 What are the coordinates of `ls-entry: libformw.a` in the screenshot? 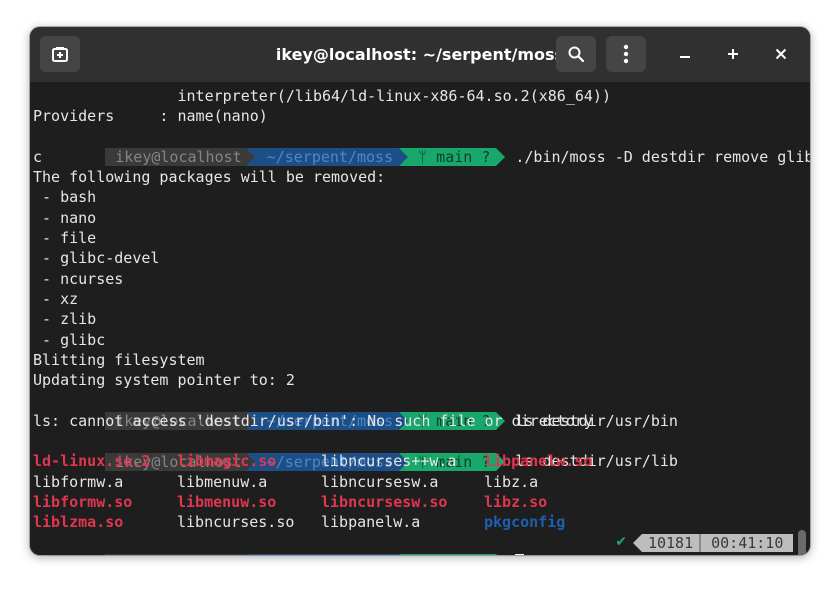 It's located at (78, 481).